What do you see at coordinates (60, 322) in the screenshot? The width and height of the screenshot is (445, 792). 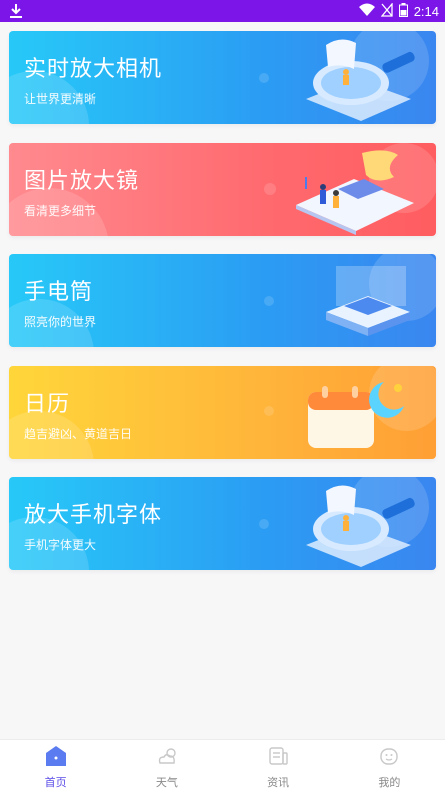 I see `card-subtitle: 照亮你的世界` at bounding box center [60, 322].